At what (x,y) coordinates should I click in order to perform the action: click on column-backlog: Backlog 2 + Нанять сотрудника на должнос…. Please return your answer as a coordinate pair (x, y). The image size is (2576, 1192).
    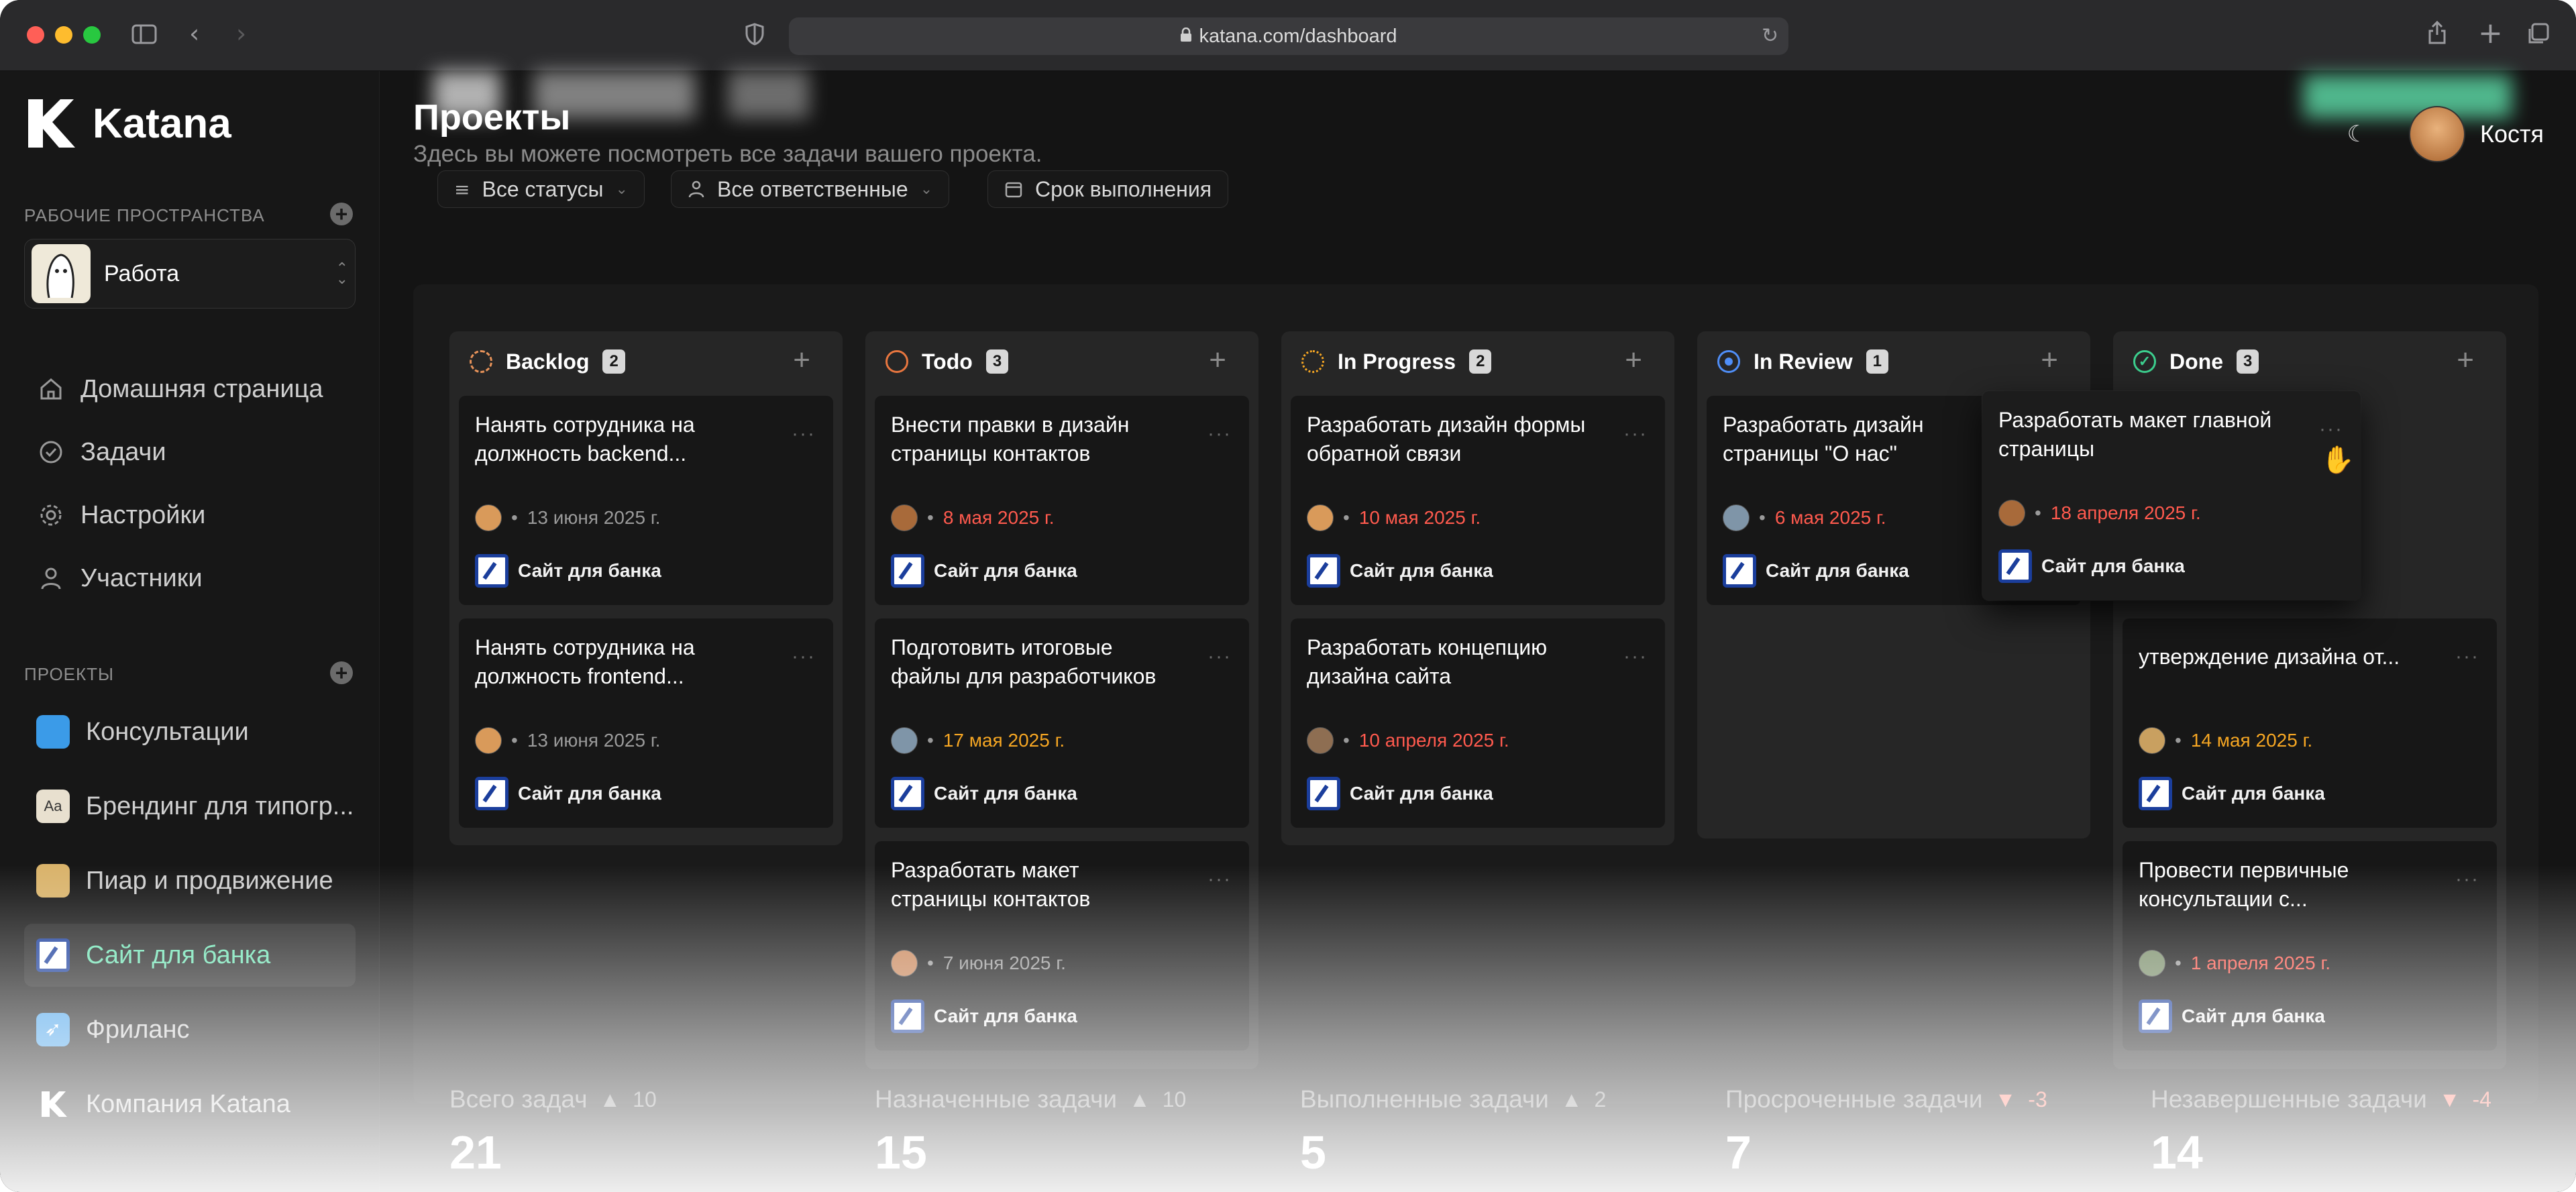
    Looking at the image, I should click on (646, 588).